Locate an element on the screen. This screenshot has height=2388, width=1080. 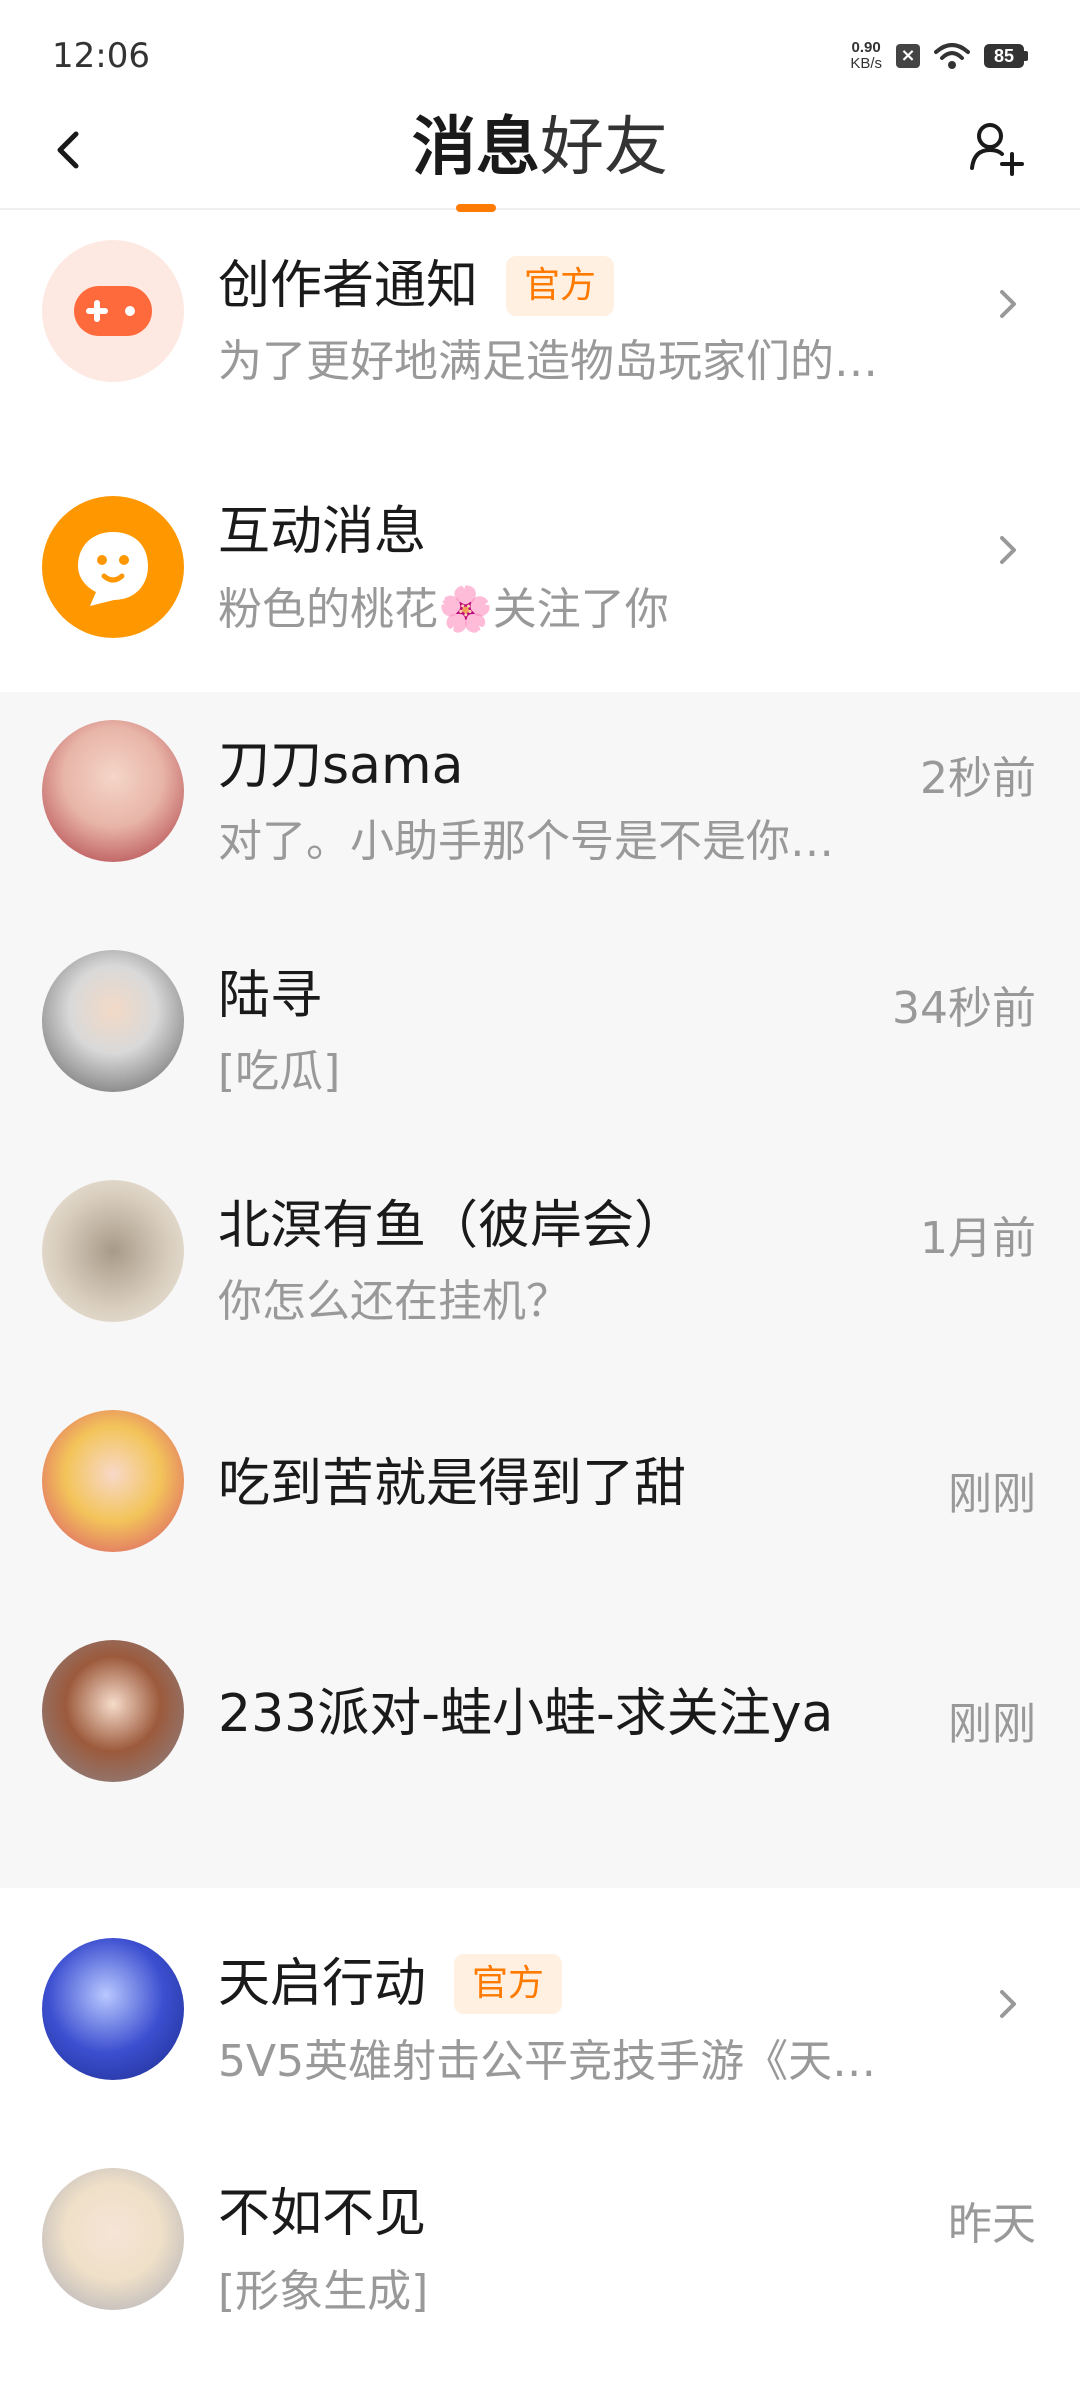
message-time: 昨天 is located at coordinates (992, 2224).